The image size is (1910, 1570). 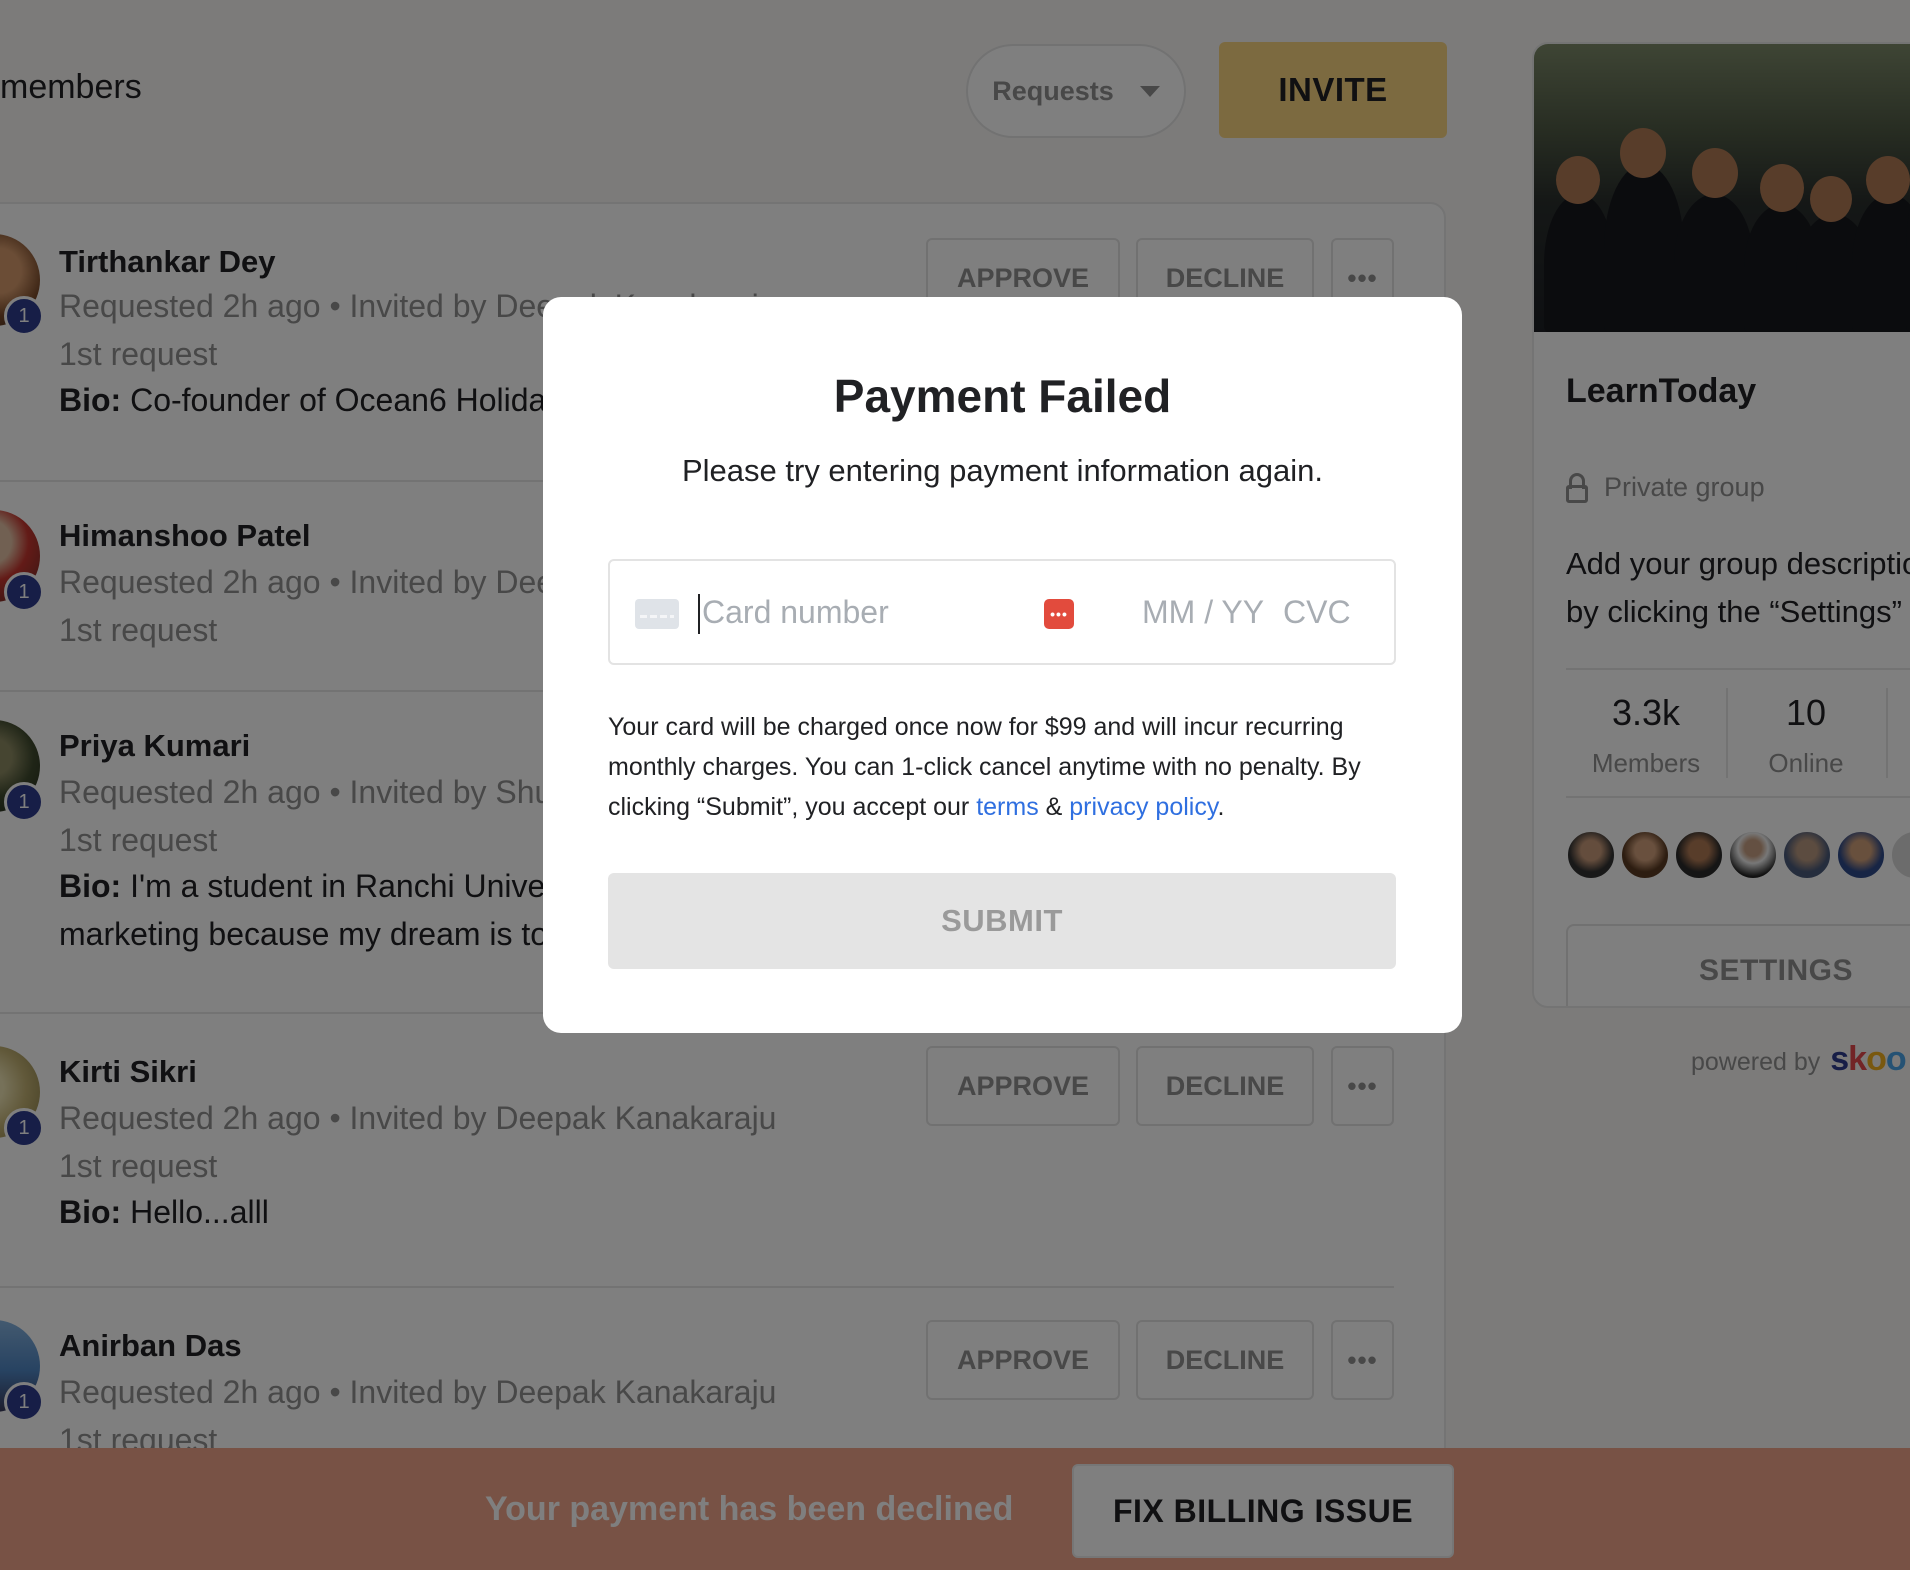 What do you see at coordinates (1059, 614) in the screenshot?
I see `autofill-icon: •••` at bounding box center [1059, 614].